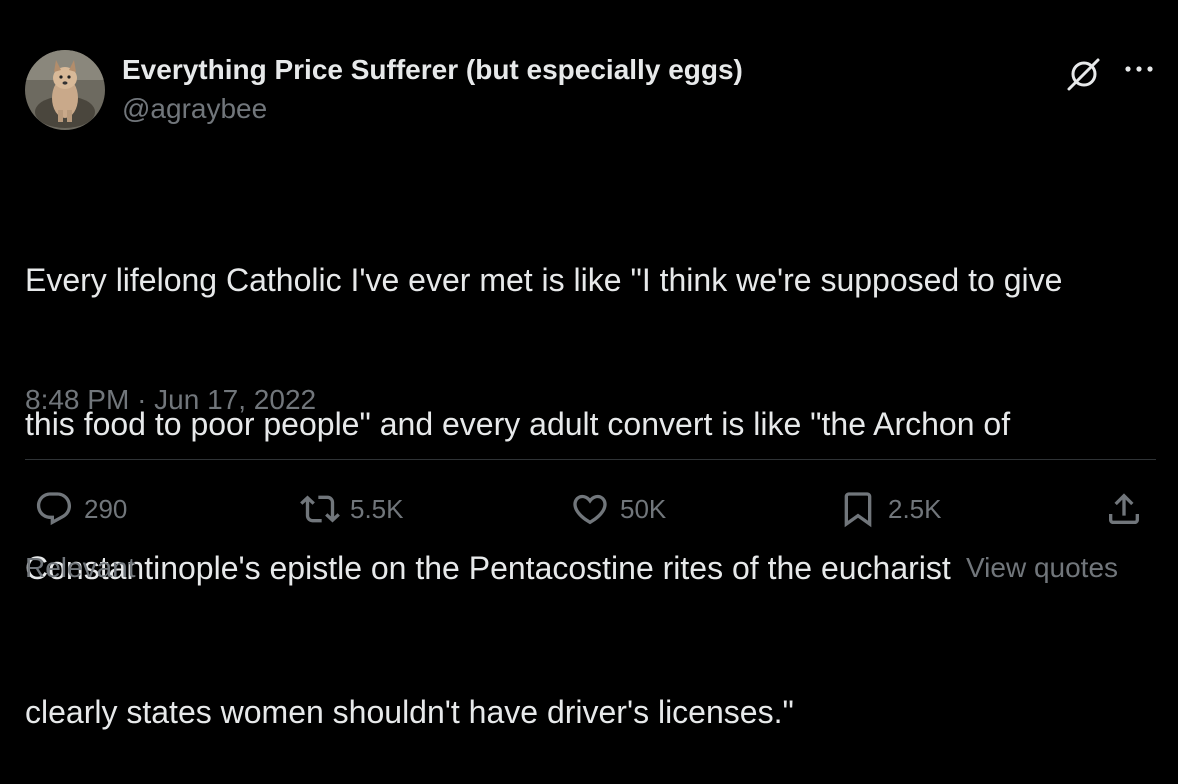 The width and height of the screenshot is (1178, 784). What do you see at coordinates (1139, 70) in the screenshot?
I see `more-icon` at bounding box center [1139, 70].